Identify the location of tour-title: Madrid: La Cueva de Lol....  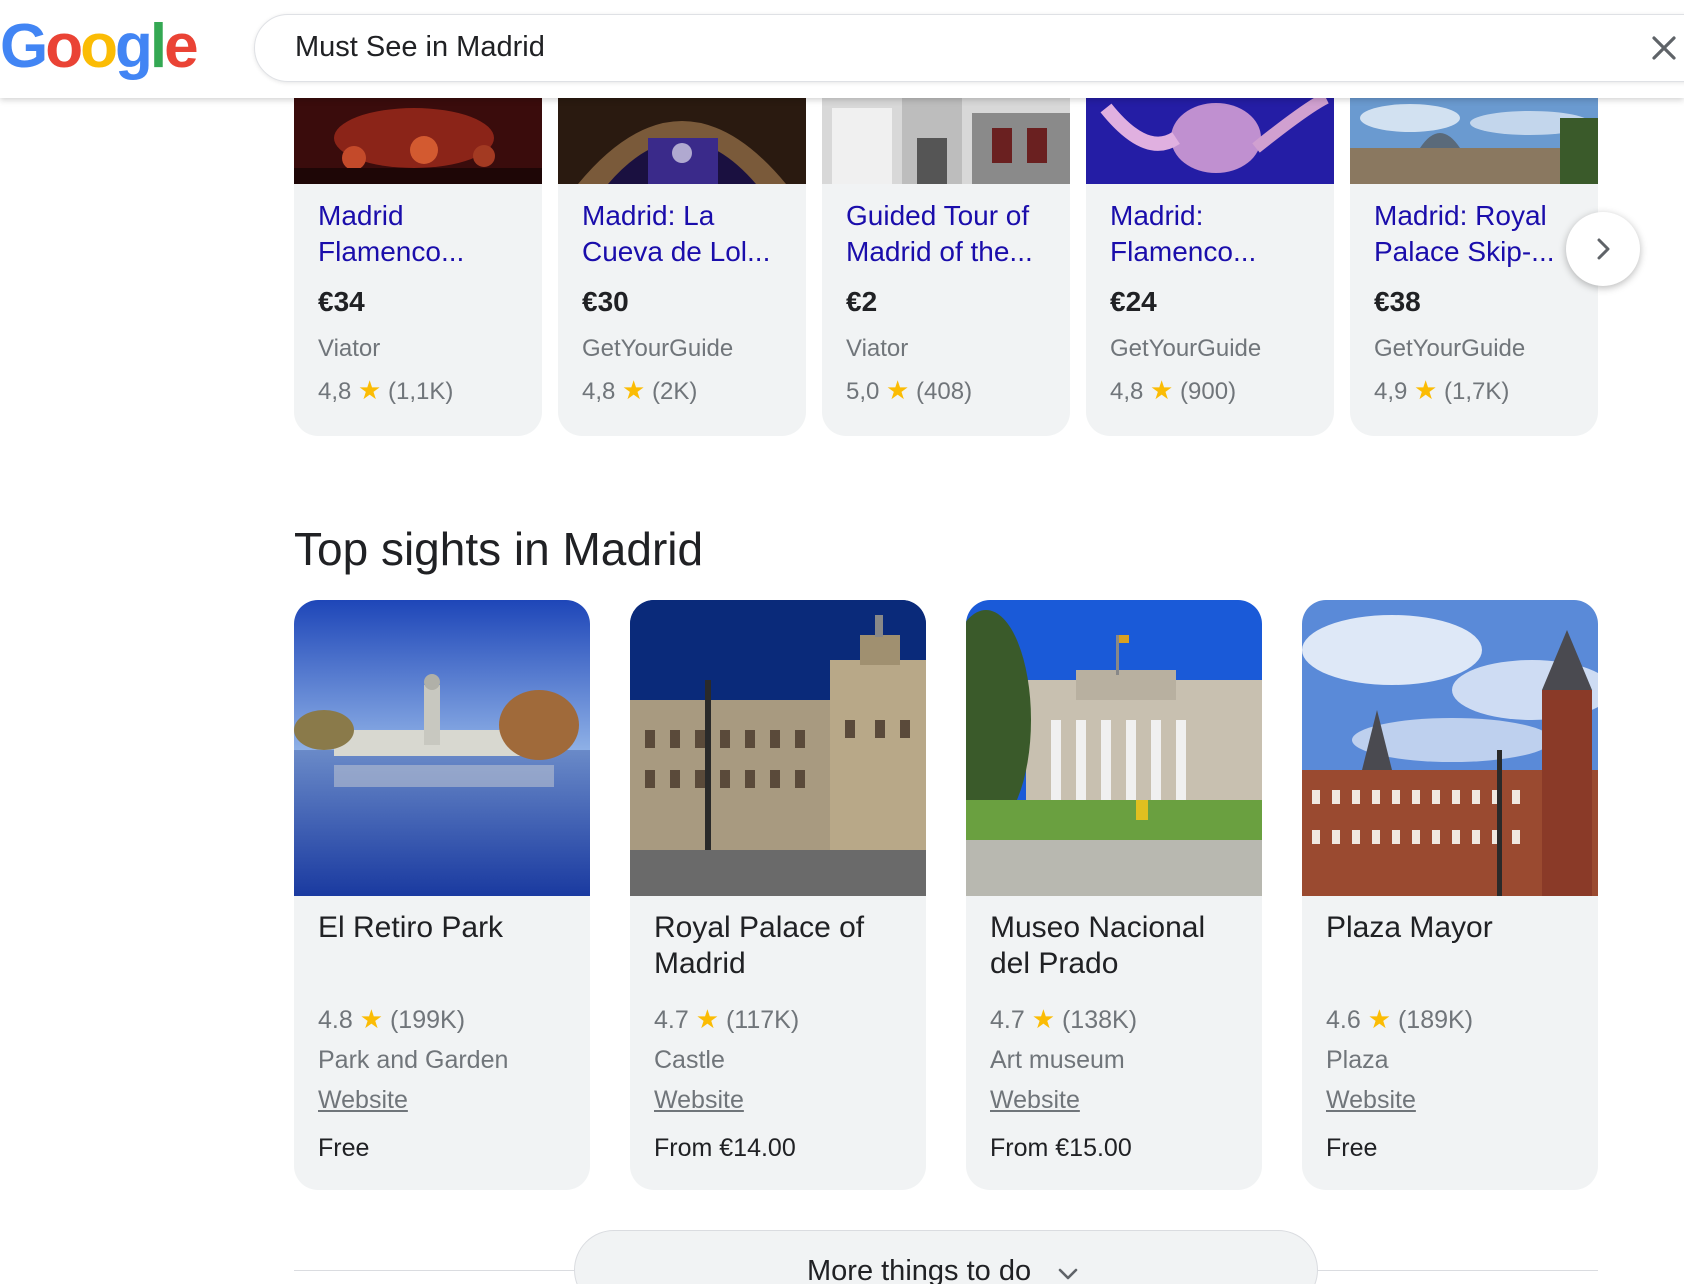
(687, 234).